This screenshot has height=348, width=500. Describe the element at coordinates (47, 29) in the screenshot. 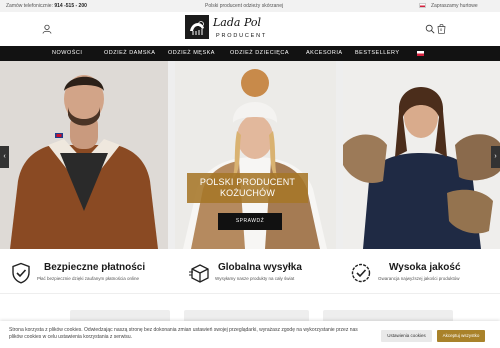

I see `user-icon` at that location.